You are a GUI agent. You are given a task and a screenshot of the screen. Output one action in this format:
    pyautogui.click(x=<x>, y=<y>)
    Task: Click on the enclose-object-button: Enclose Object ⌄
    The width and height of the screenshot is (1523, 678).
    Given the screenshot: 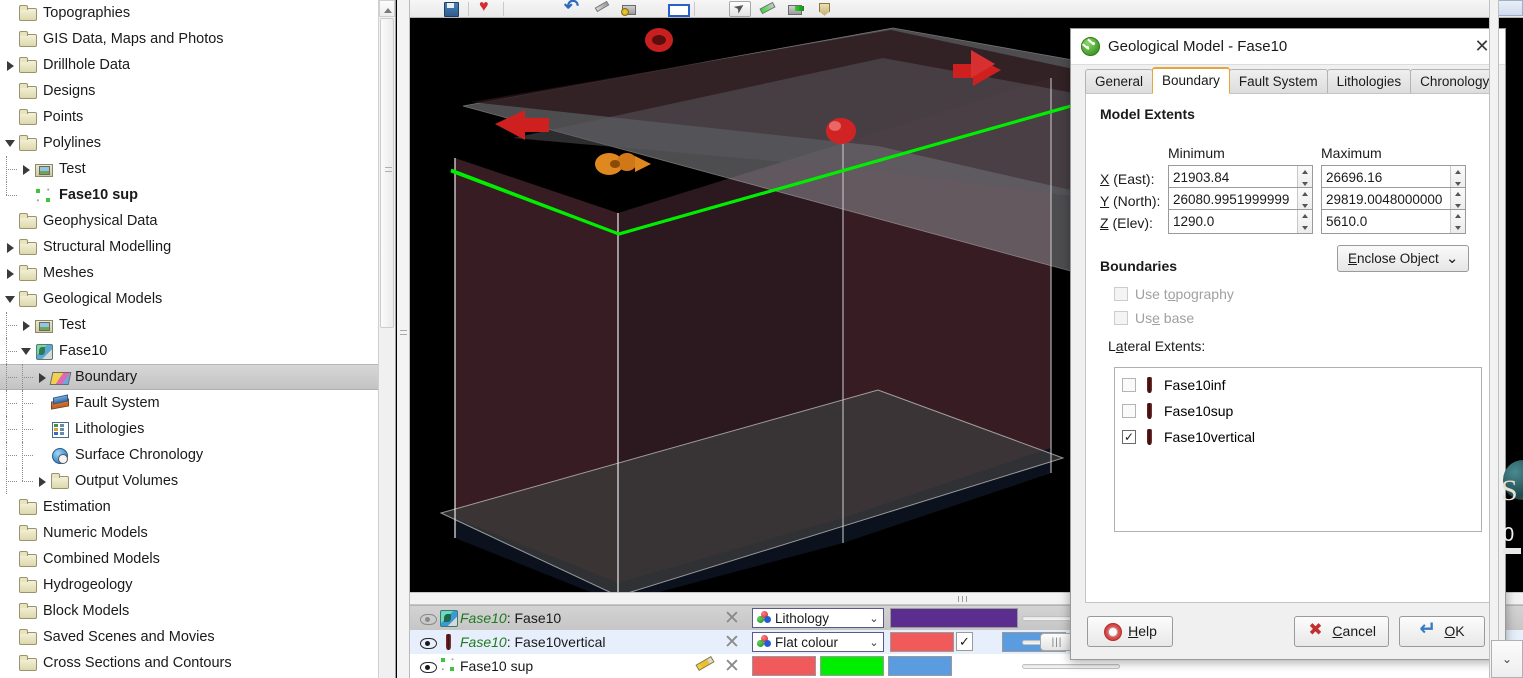 What is the action you would take?
    pyautogui.click(x=1403, y=258)
    